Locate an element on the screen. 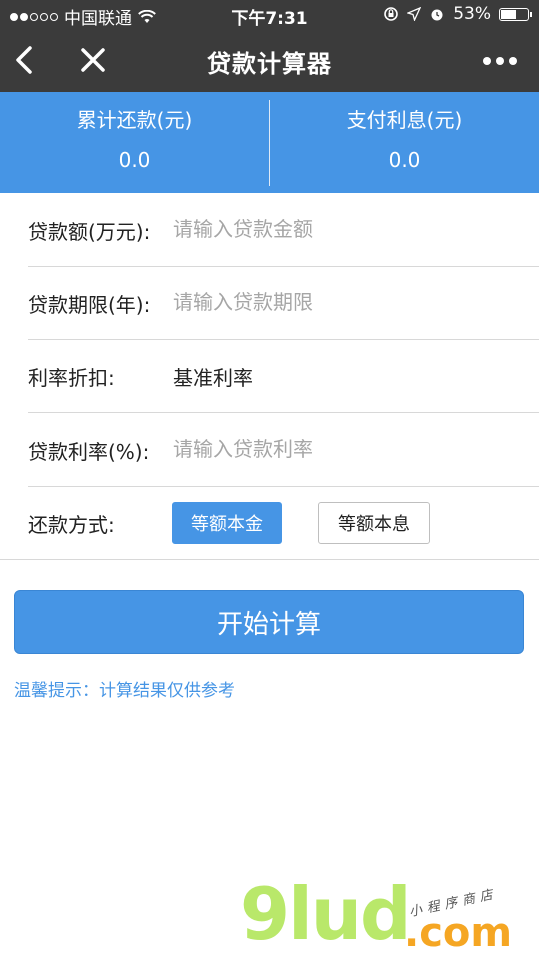 Image resolution: width=539 pixels, height=960 pixels. interest-label: 支付利息(元) is located at coordinates (404, 120).